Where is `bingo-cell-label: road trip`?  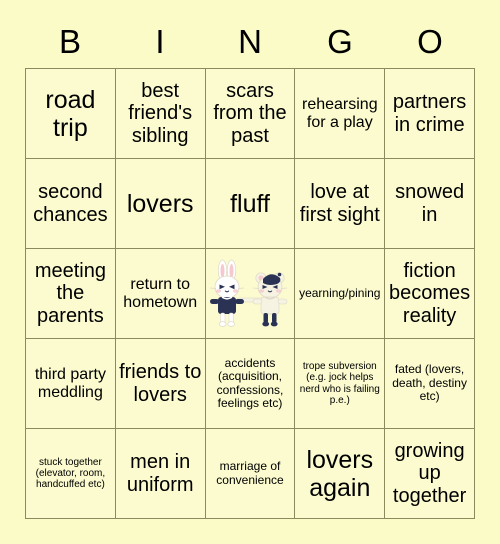 bingo-cell-label: road trip is located at coordinates (70, 113).